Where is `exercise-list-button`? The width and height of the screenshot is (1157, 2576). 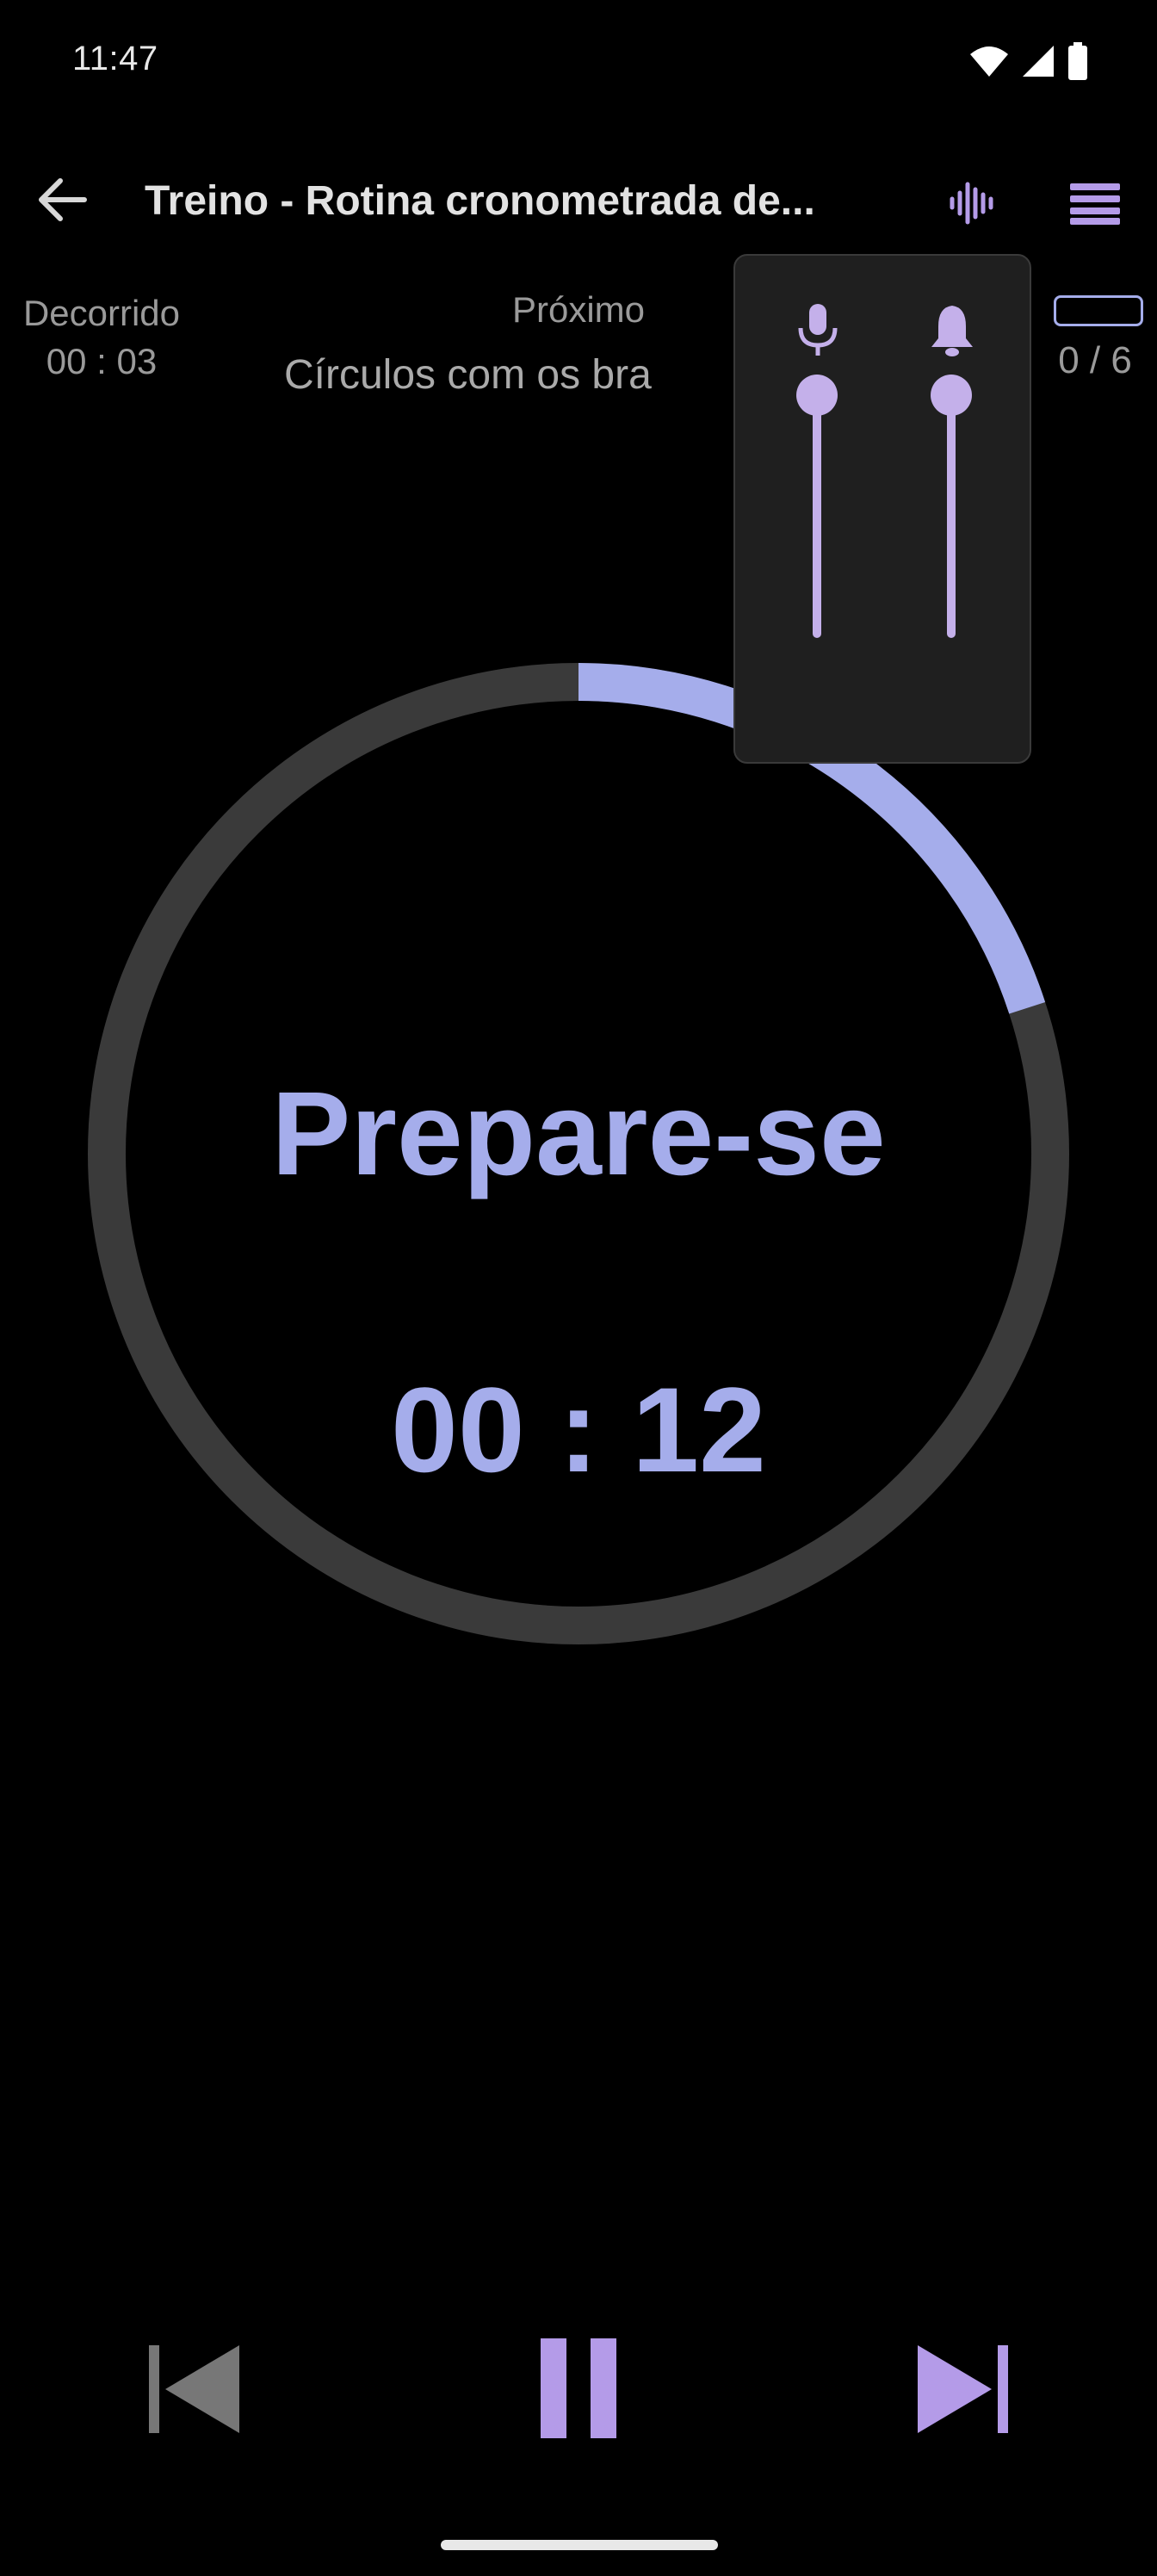 exercise-list-button is located at coordinates (1095, 204).